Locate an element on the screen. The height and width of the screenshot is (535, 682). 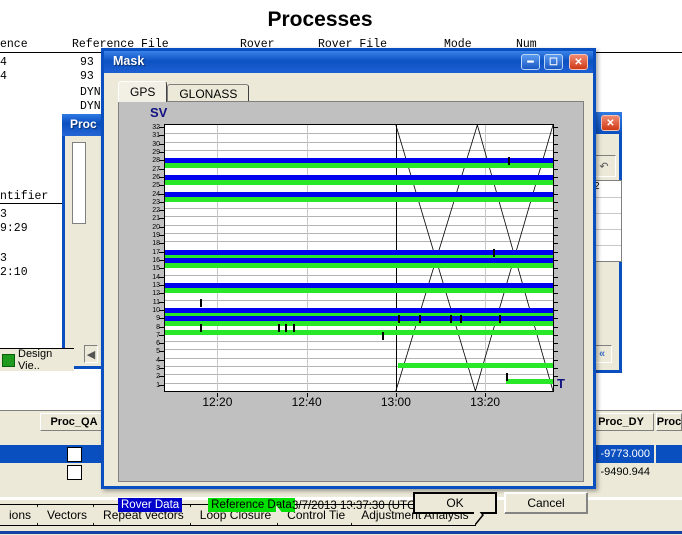
mask-titlebar: Mask ━ ☐ ✕ is located at coordinates (348, 62).